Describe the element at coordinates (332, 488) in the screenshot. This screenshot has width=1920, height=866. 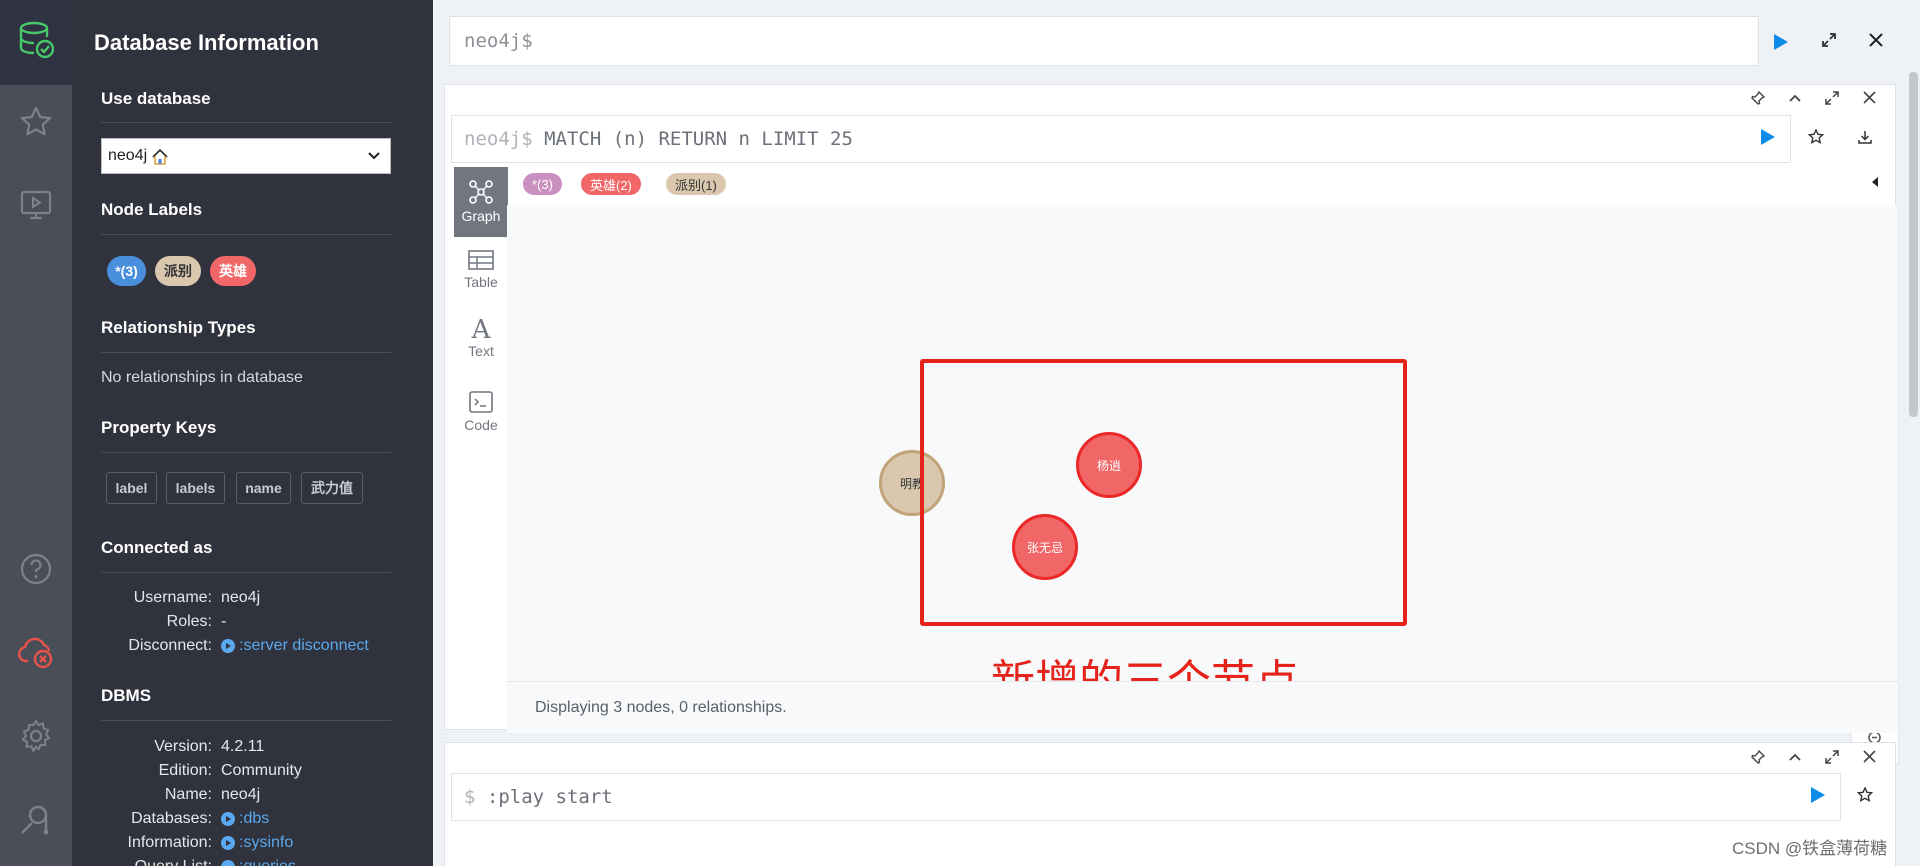
I see `property-key-strength: 武力值` at that location.